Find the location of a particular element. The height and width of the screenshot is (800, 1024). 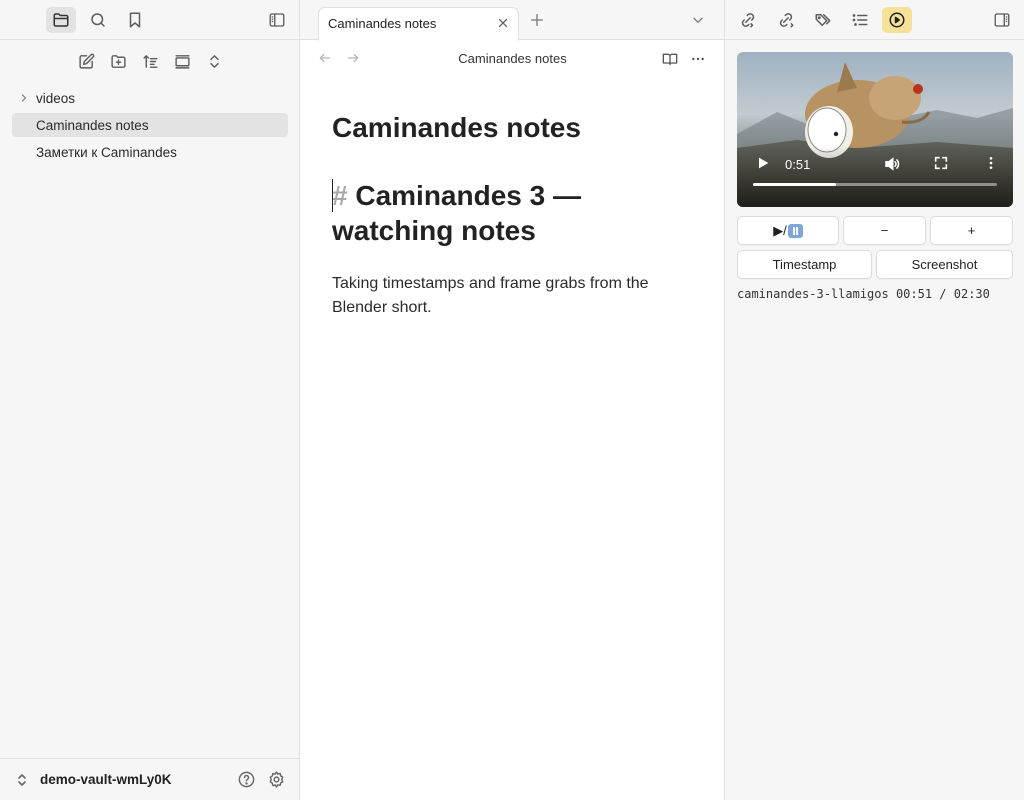

fullscreen-icon is located at coordinates (941, 163).